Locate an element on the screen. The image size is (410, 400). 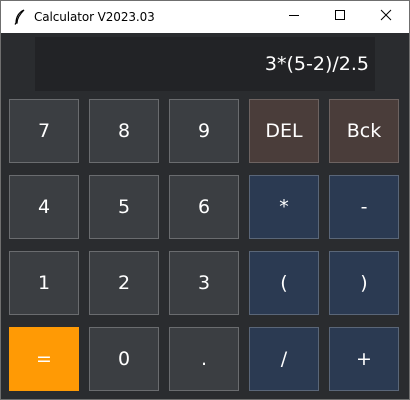
equals-button: = is located at coordinates (44, 359).